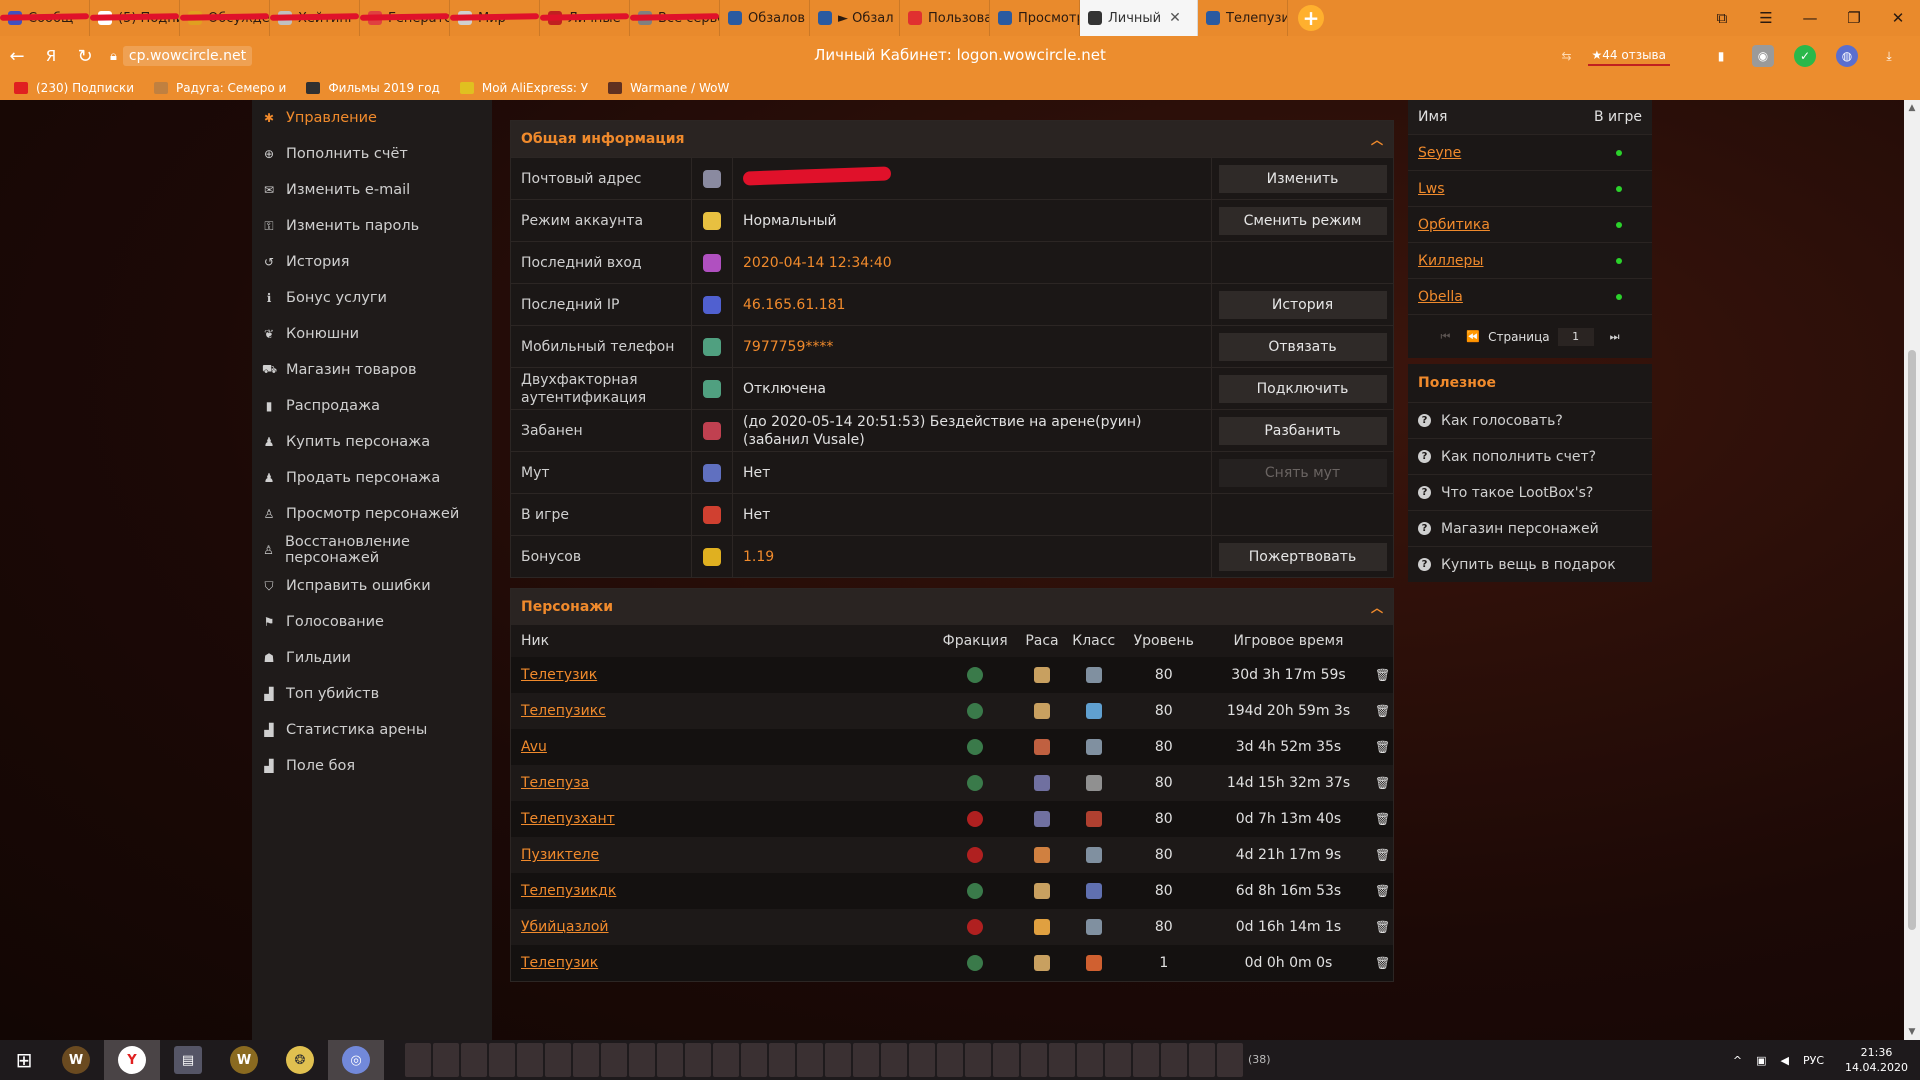  Describe the element at coordinates (1530, 564) in the screenshot. I see `useful-link: ? Купить вещь в подарок` at that location.